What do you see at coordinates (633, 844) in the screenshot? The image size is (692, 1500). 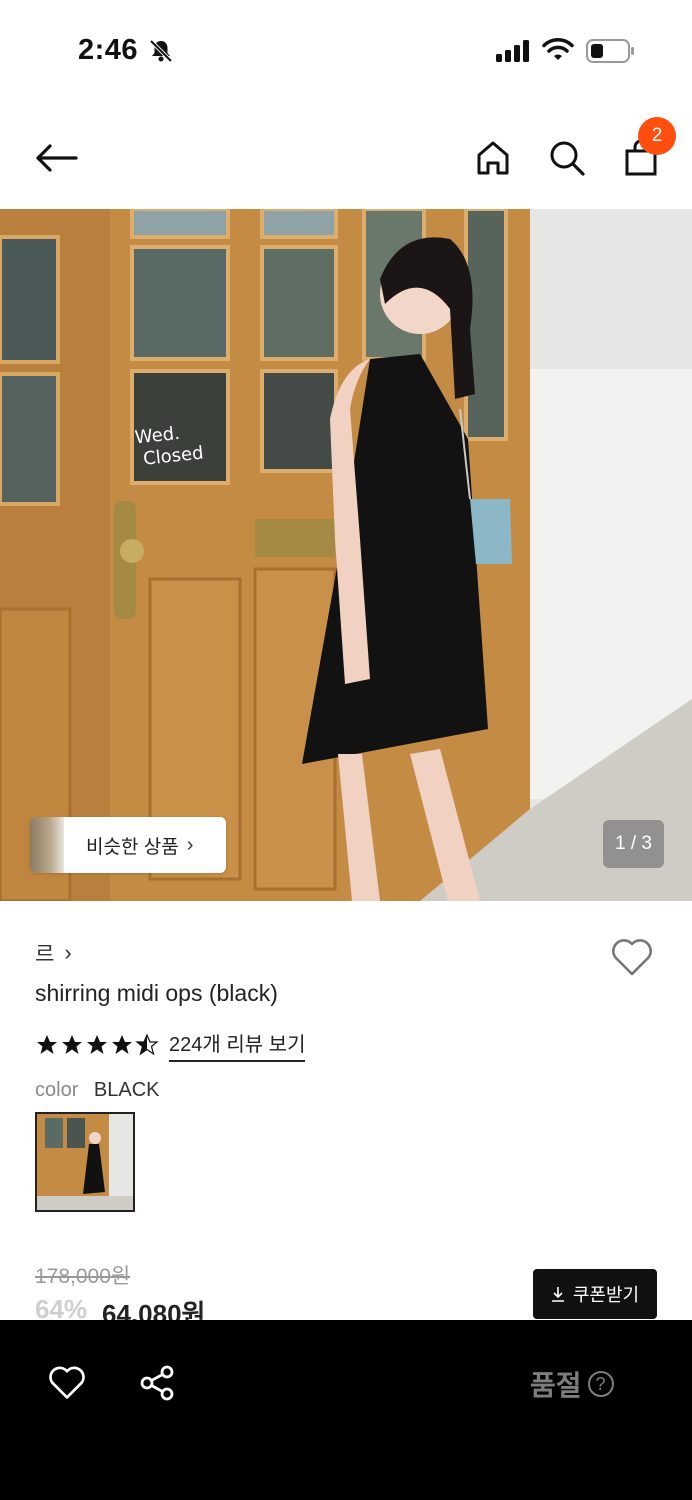 I see `image-page-indicator: 1 / 3` at bounding box center [633, 844].